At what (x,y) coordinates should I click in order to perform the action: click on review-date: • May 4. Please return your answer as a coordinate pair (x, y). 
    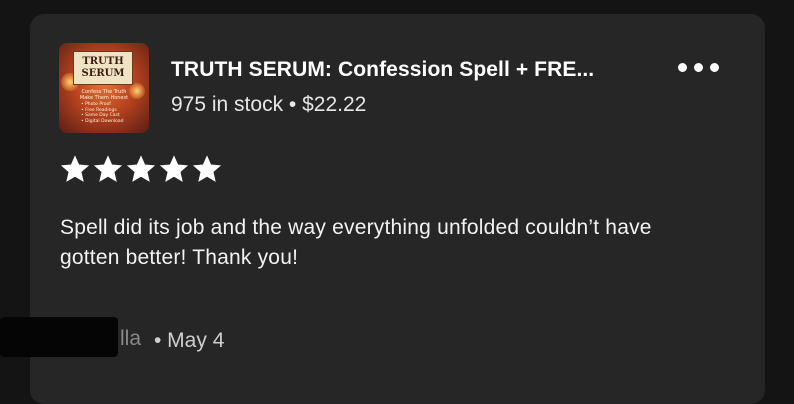
    Looking at the image, I should click on (189, 340).